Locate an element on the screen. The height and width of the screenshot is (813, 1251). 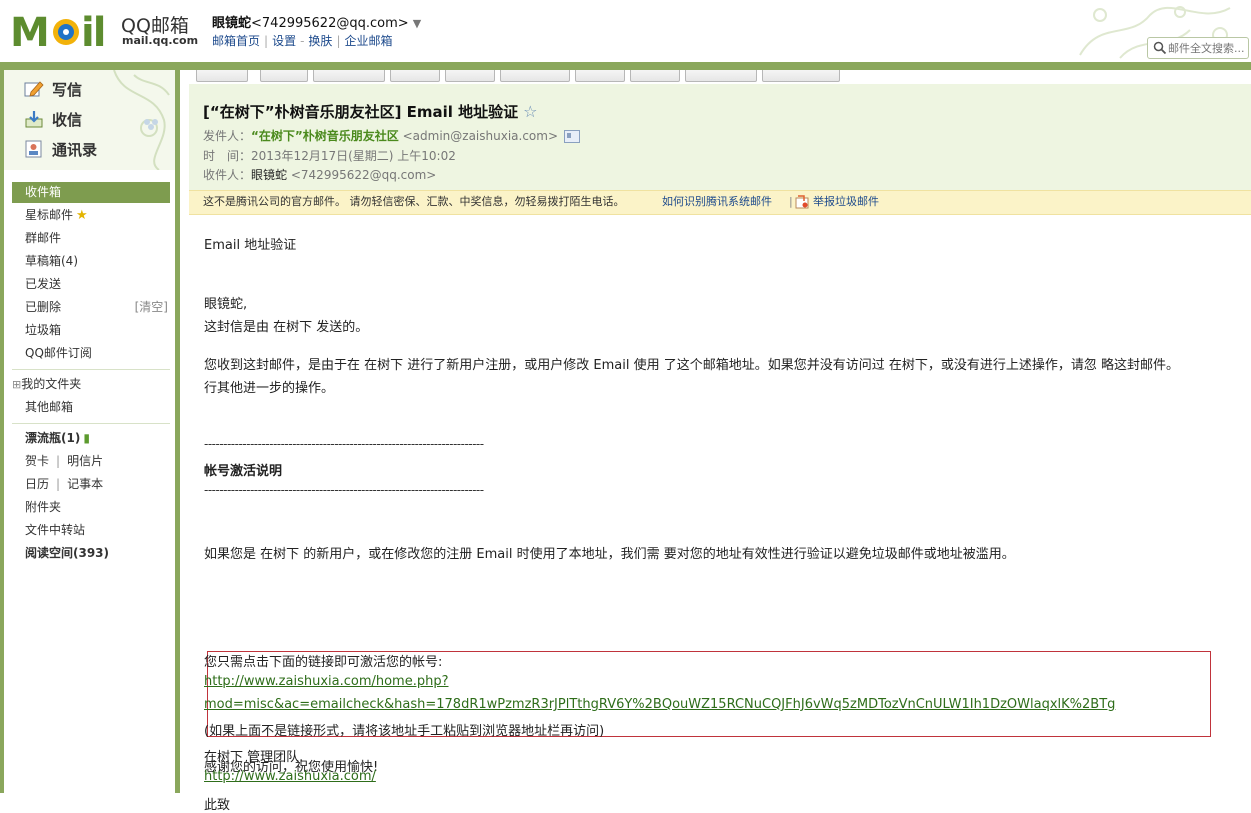
contacts-button: 通讯录 is located at coordinates (60, 149).